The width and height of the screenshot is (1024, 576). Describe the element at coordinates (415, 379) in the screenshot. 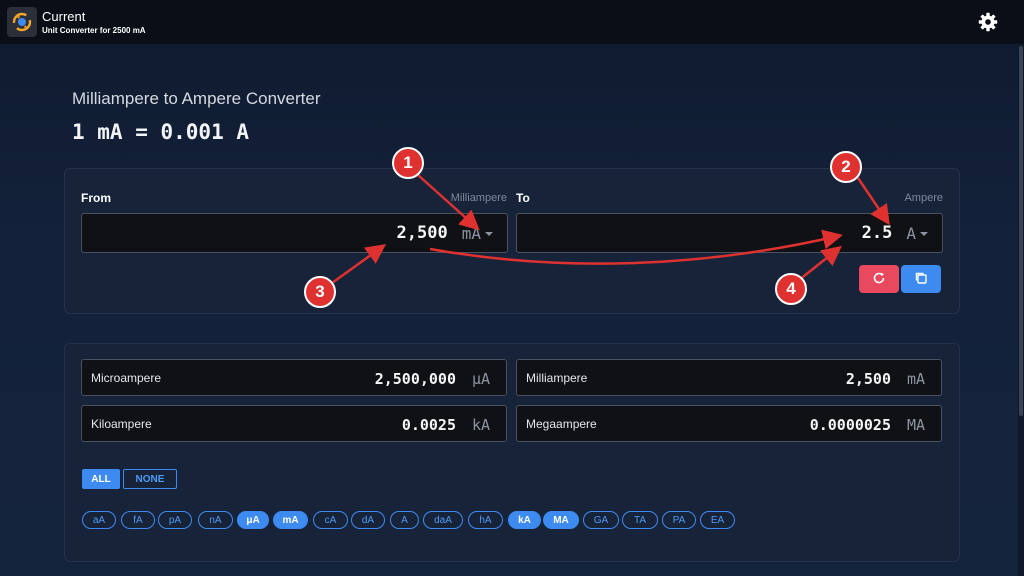

I see `result-value: 2,500,000` at that location.